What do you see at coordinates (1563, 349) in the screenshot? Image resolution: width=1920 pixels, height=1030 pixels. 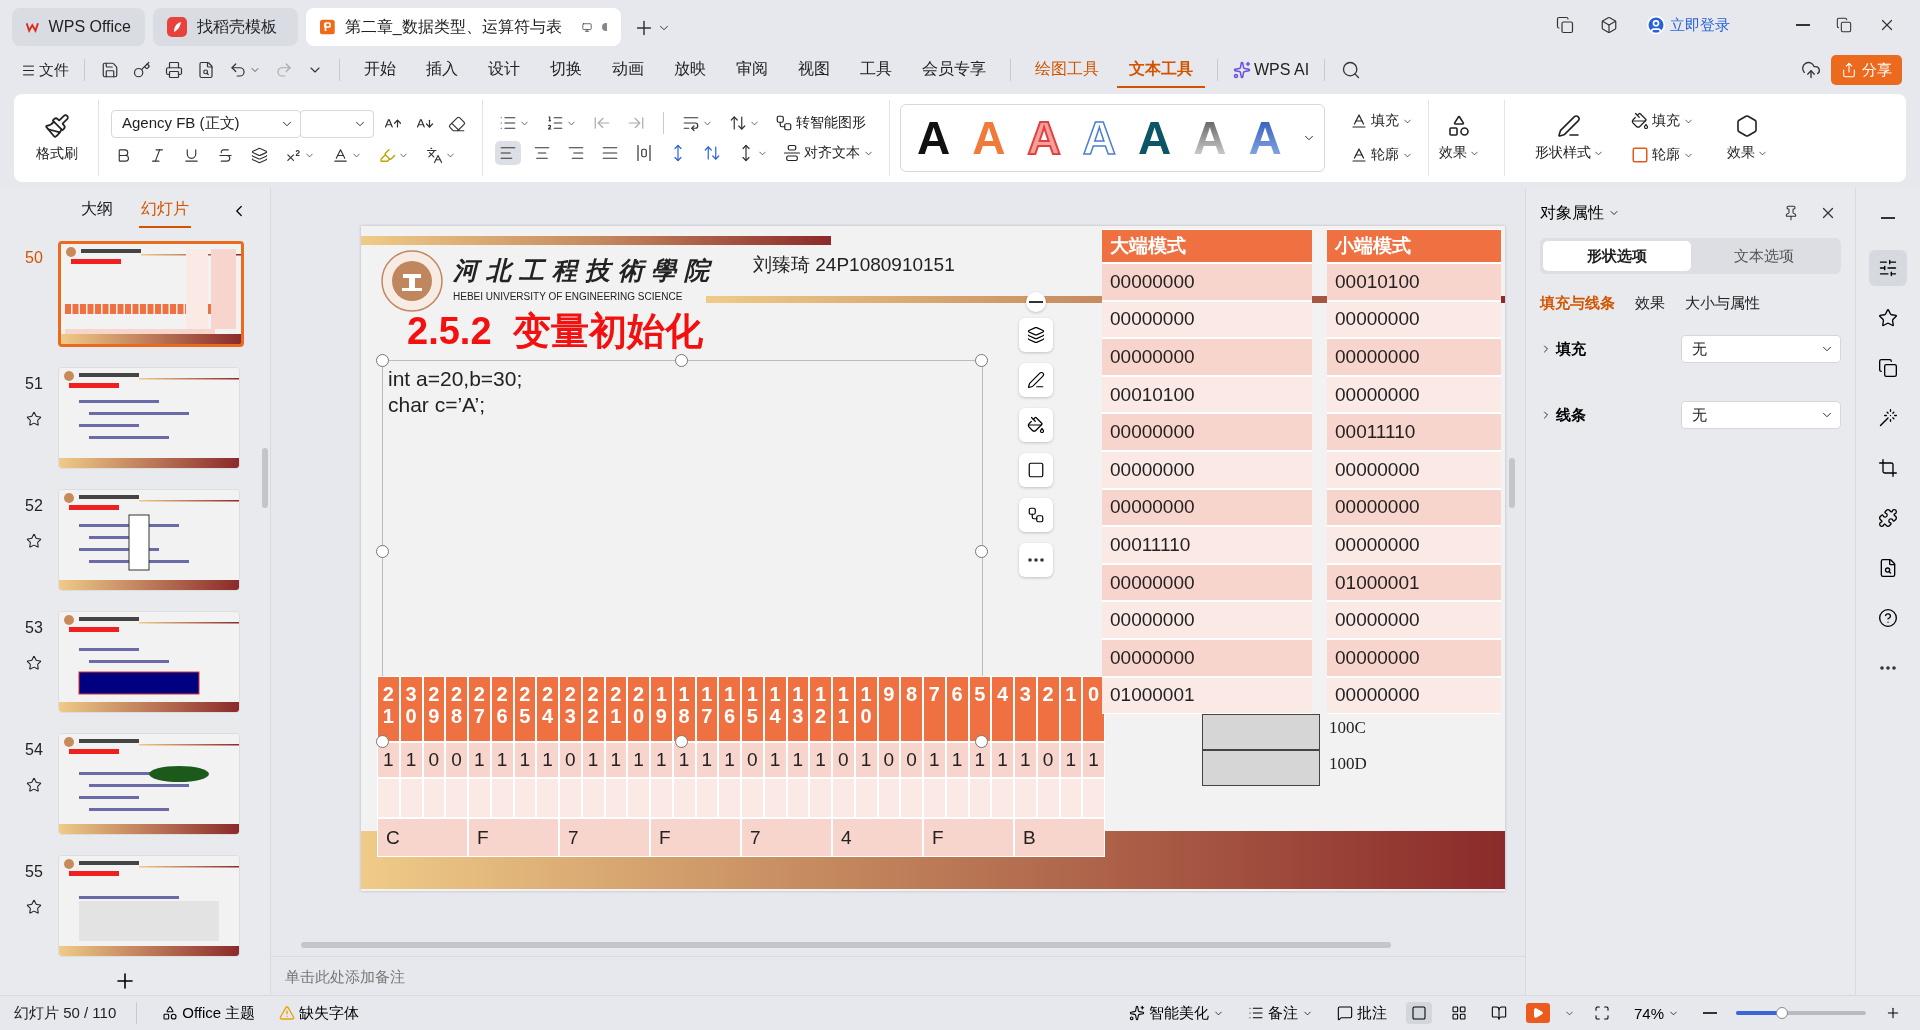 I see `property-section: 填充` at bounding box center [1563, 349].